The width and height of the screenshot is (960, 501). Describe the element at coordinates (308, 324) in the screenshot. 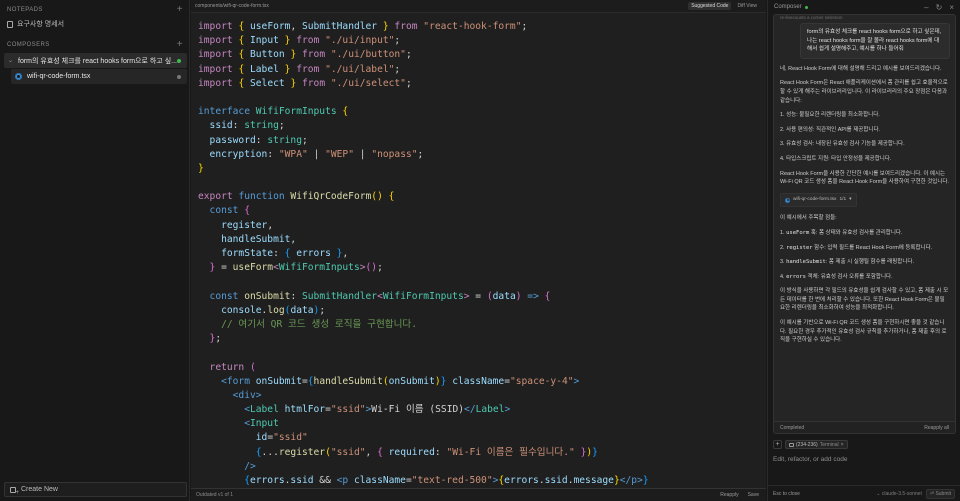

I see `code-line: // 여기서 QR 코드 생성 로직을 구현합니다.` at that location.